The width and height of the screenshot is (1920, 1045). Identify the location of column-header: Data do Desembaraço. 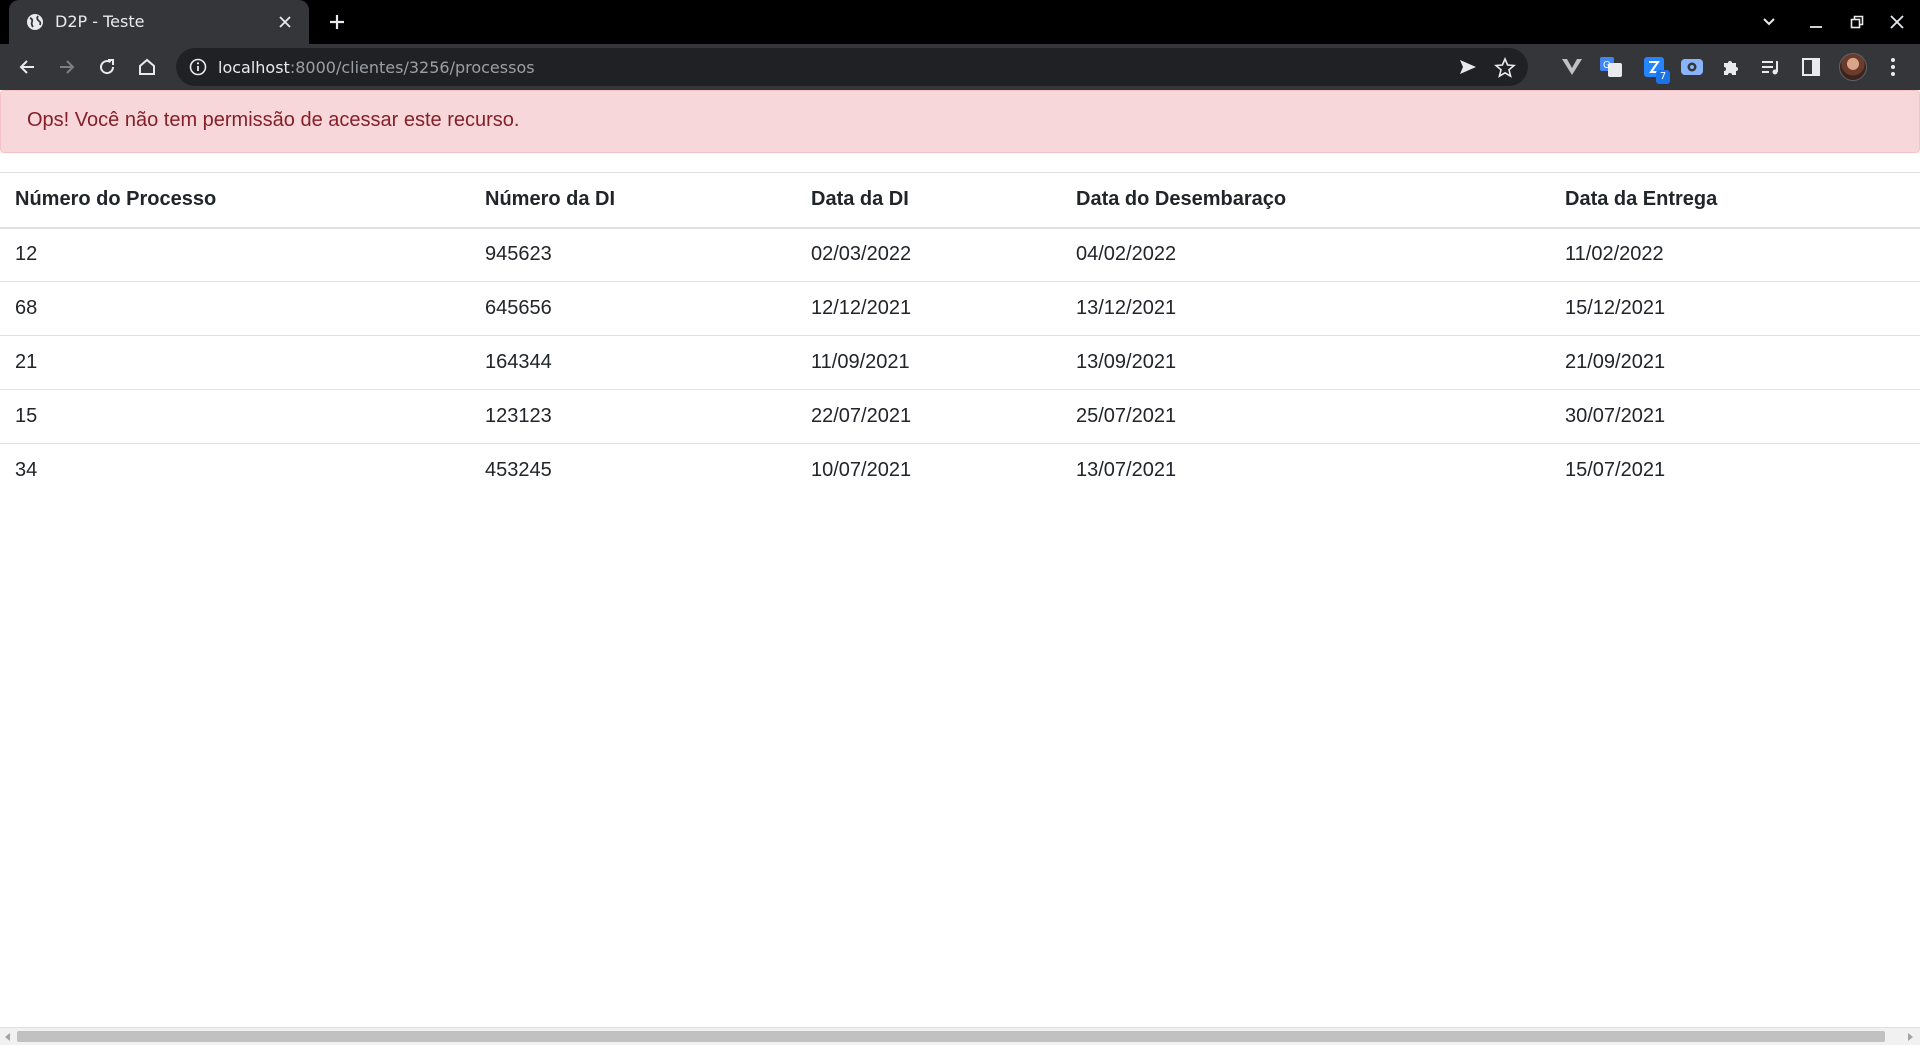
(1305, 200).